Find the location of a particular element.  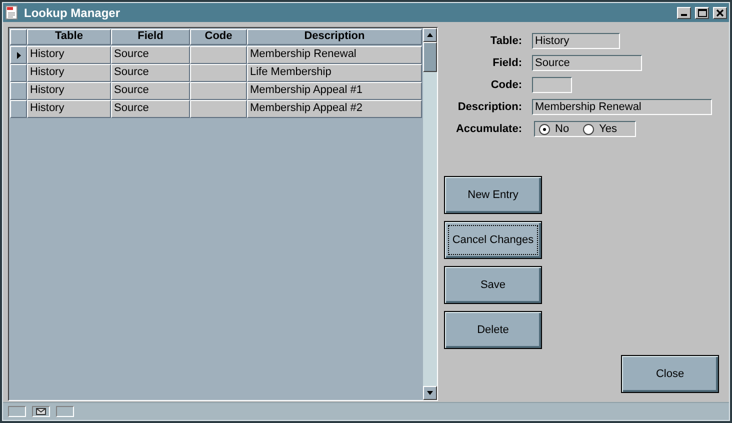

window-close-button is located at coordinates (720, 12).